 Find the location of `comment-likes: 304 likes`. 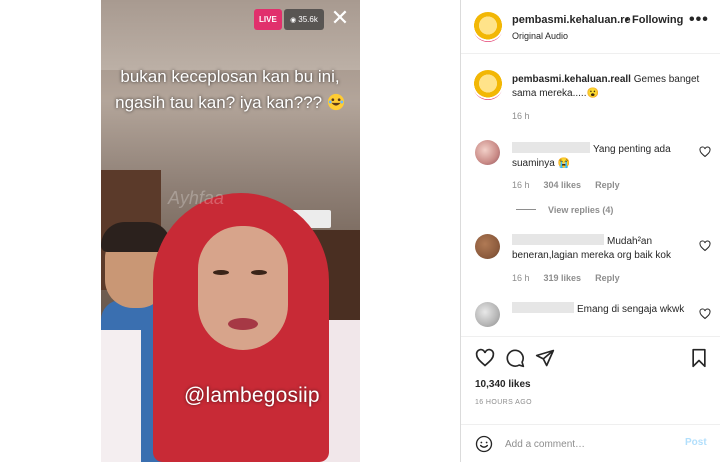

comment-likes: 304 likes is located at coordinates (563, 185).